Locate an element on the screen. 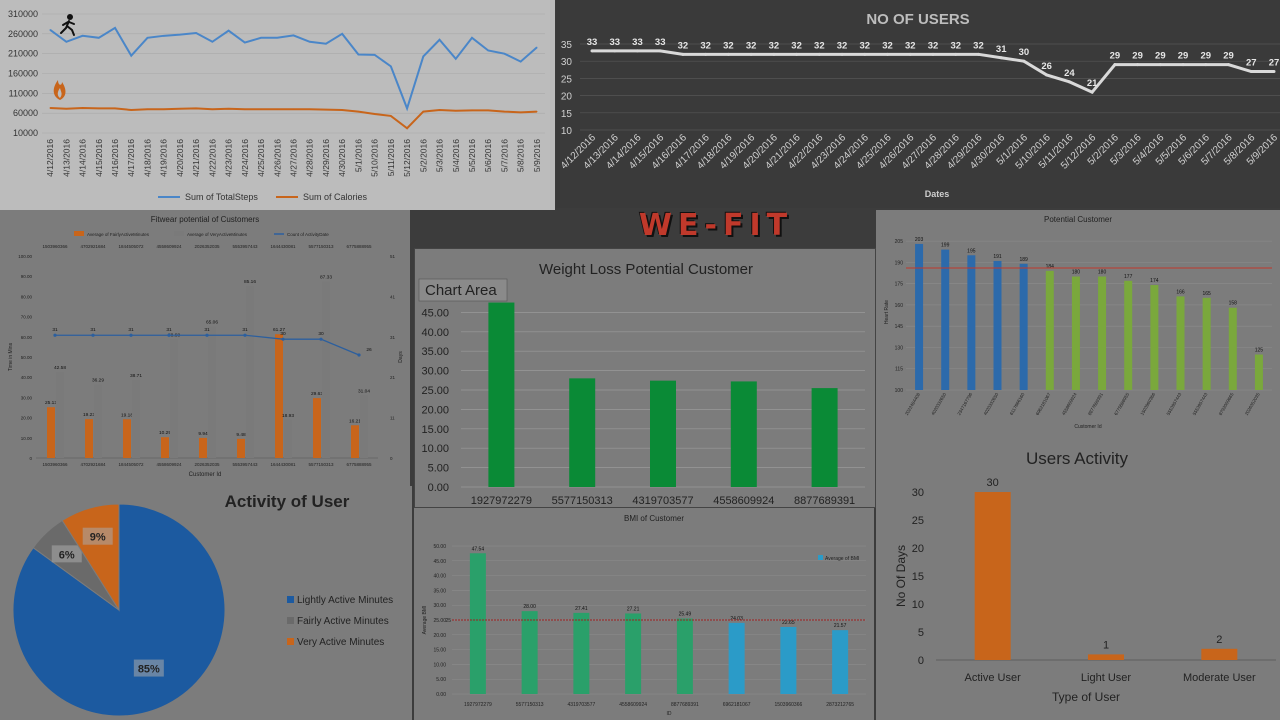 This screenshot has height=720, width=1280. x-tick-label: 4/28/2016 is located at coordinates (310, 158).